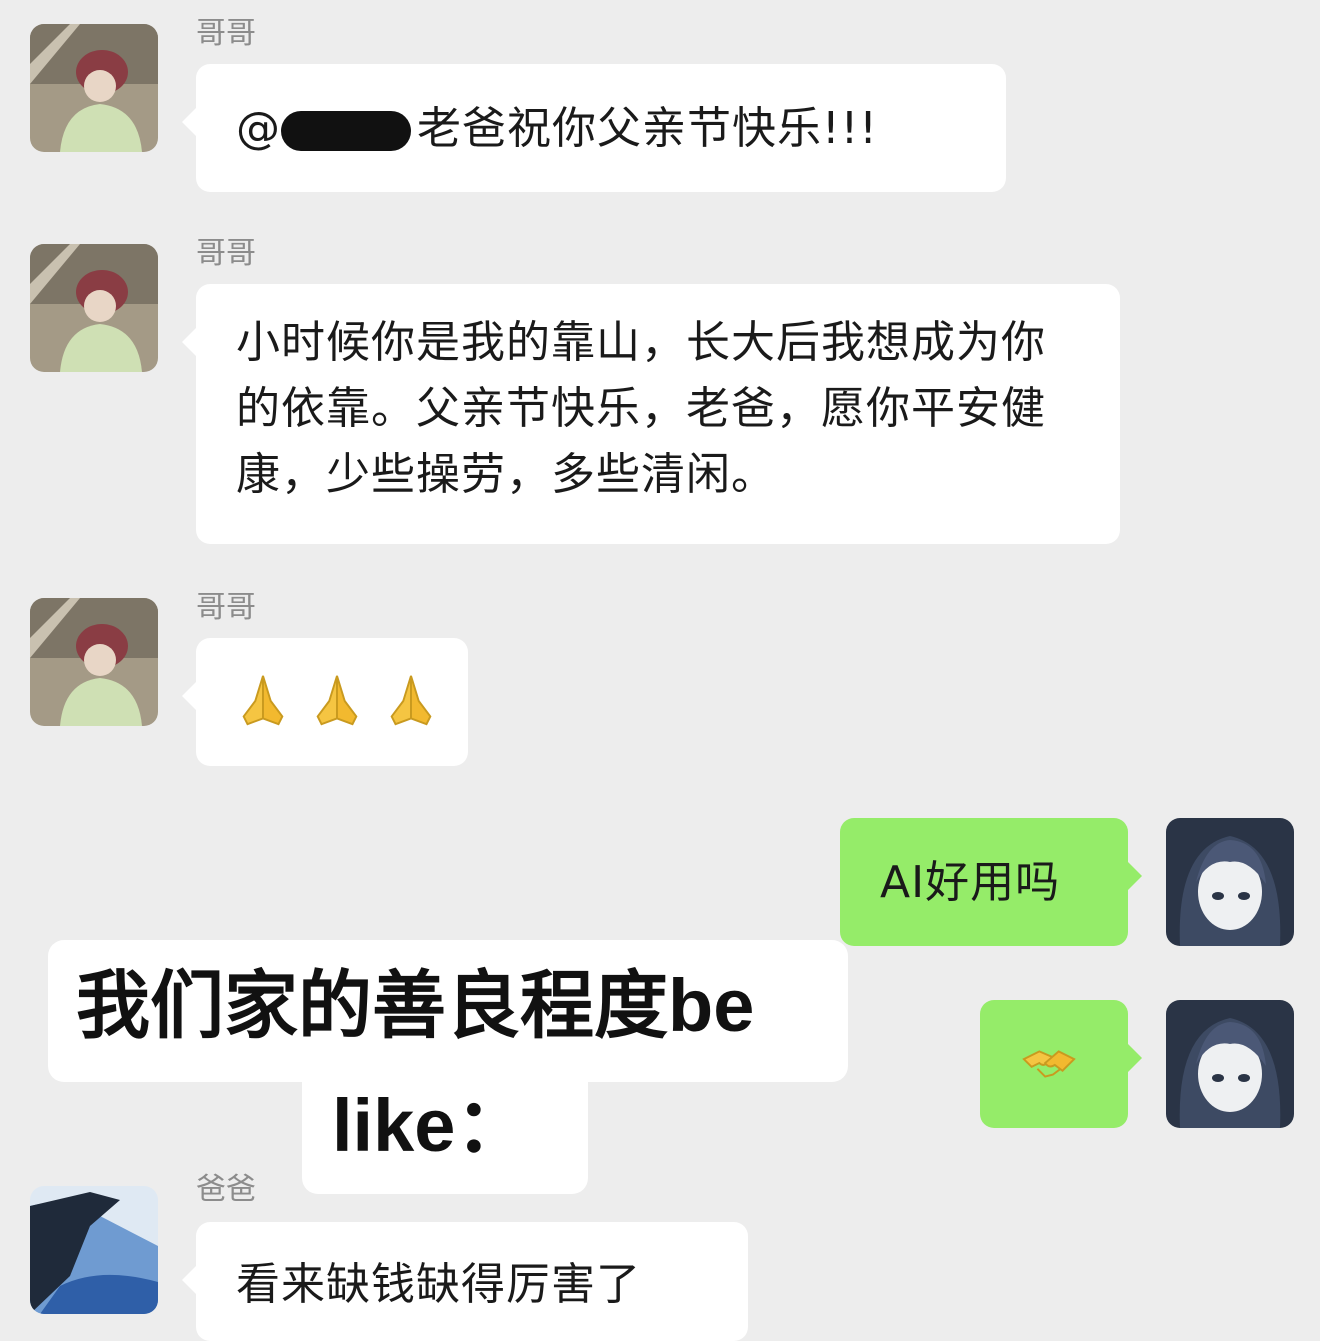  I want to click on caption-line1: 我们家的善良程度be, so click(415, 1005).